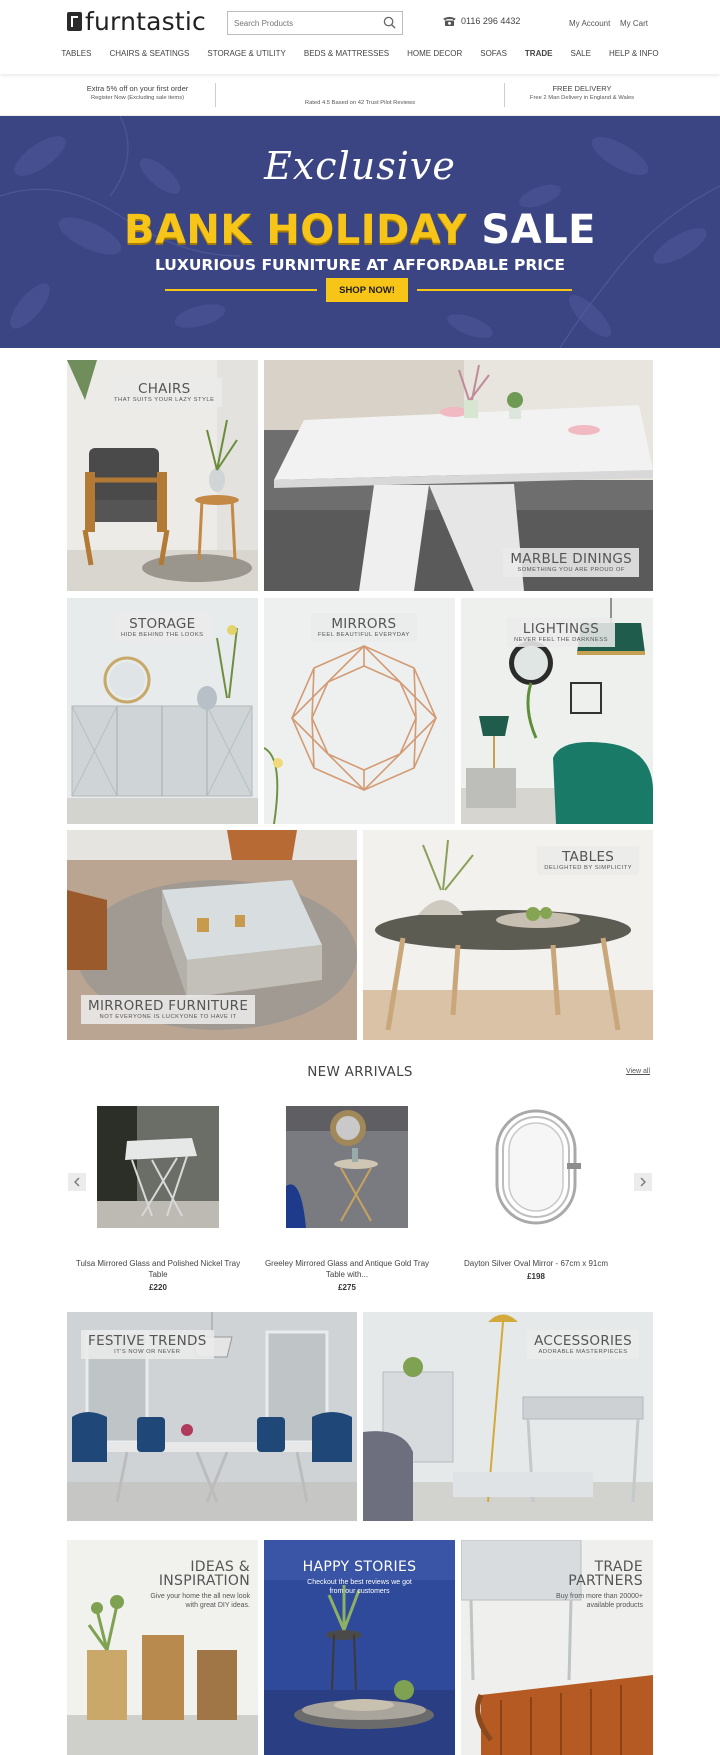  I want to click on tile-title: FESTIVE TRENDS, so click(147, 1341).